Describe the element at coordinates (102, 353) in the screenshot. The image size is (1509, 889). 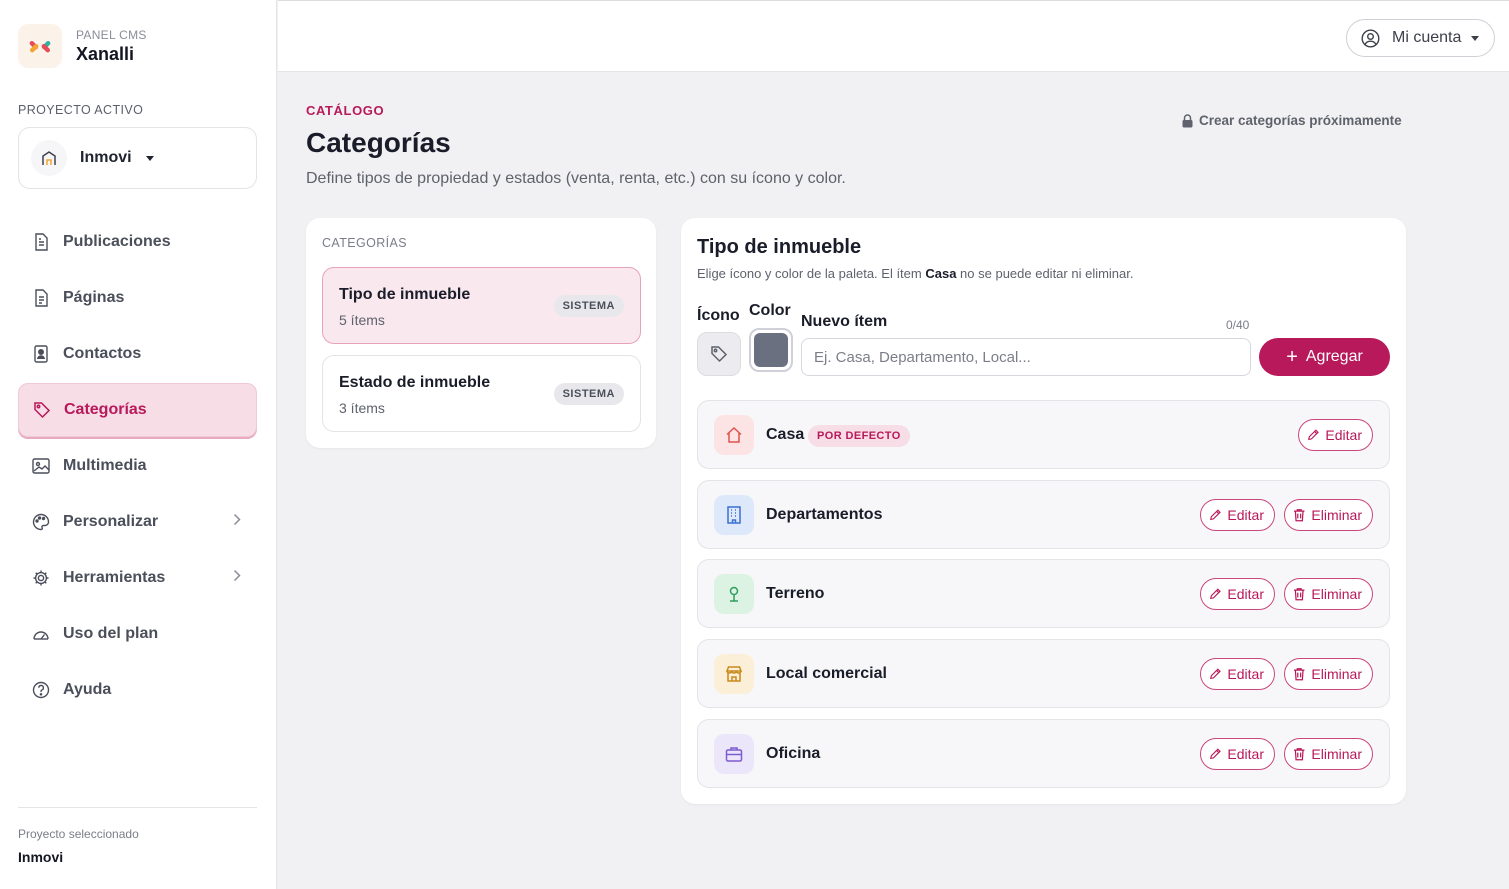
I see `nav-label: Contactos` at that location.